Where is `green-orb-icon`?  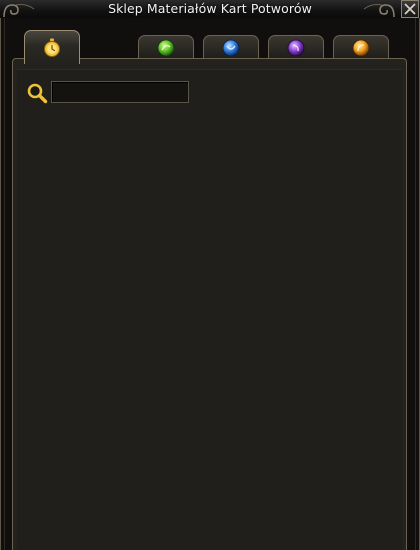
green-orb-icon is located at coordinates (166, 47).